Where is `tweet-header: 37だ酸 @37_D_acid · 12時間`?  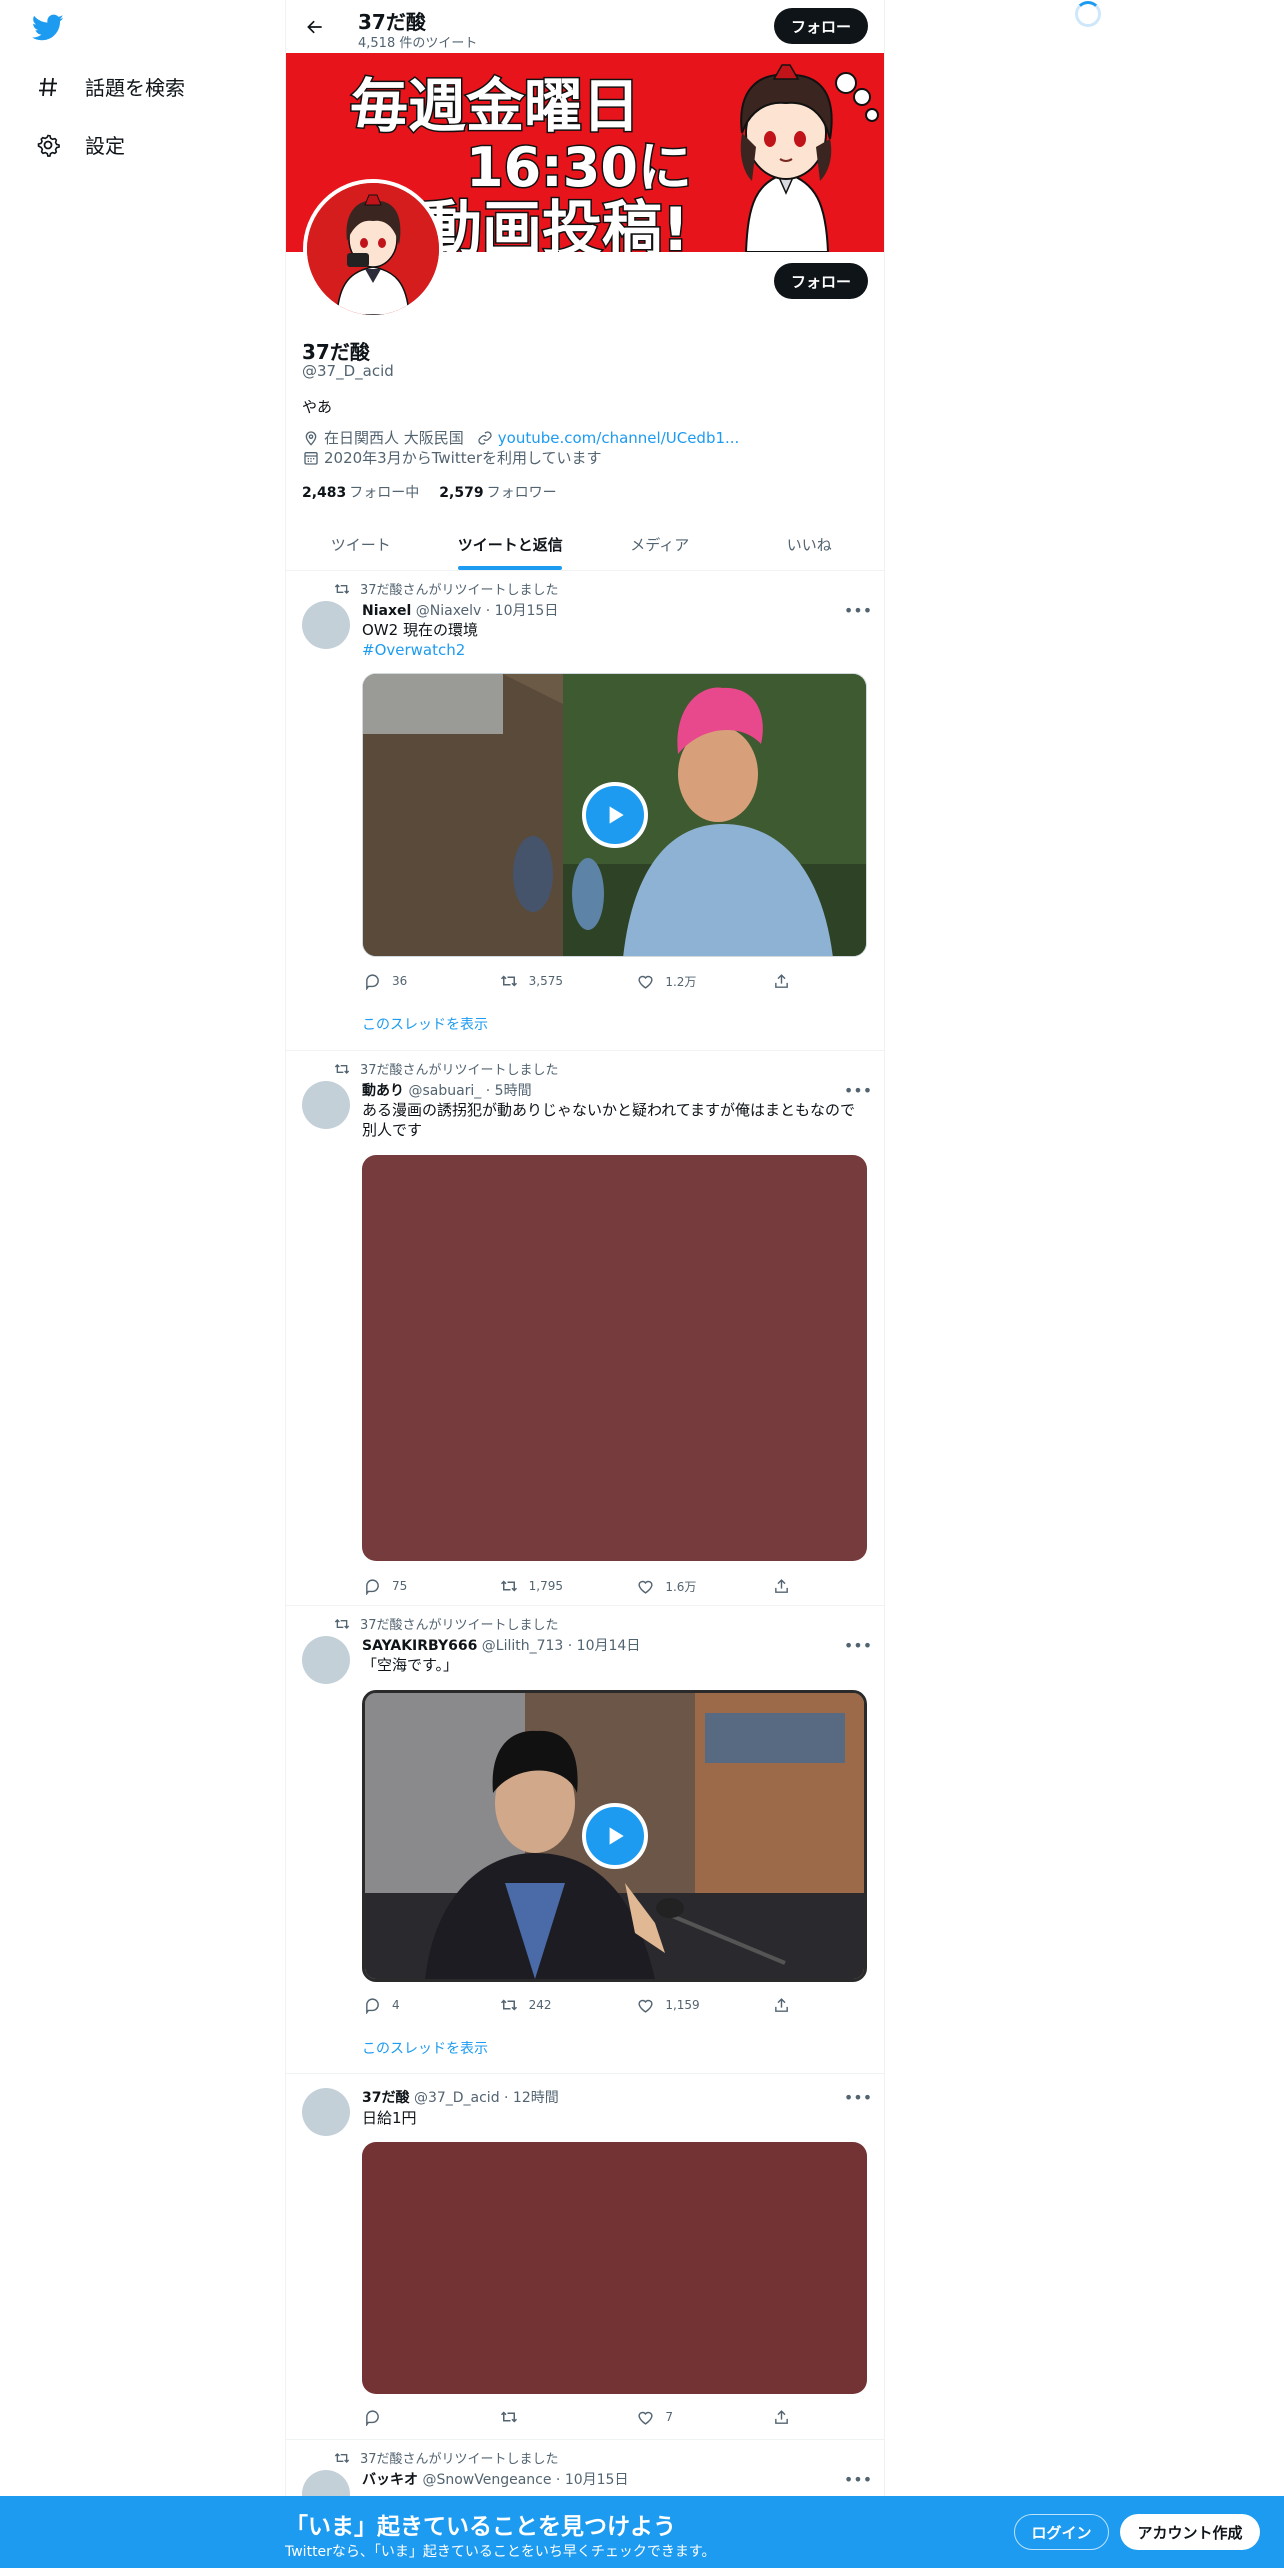 tweet-header: 37だ酸 @37_D_acid · 12時間 is located at coordinates (460, 2097).